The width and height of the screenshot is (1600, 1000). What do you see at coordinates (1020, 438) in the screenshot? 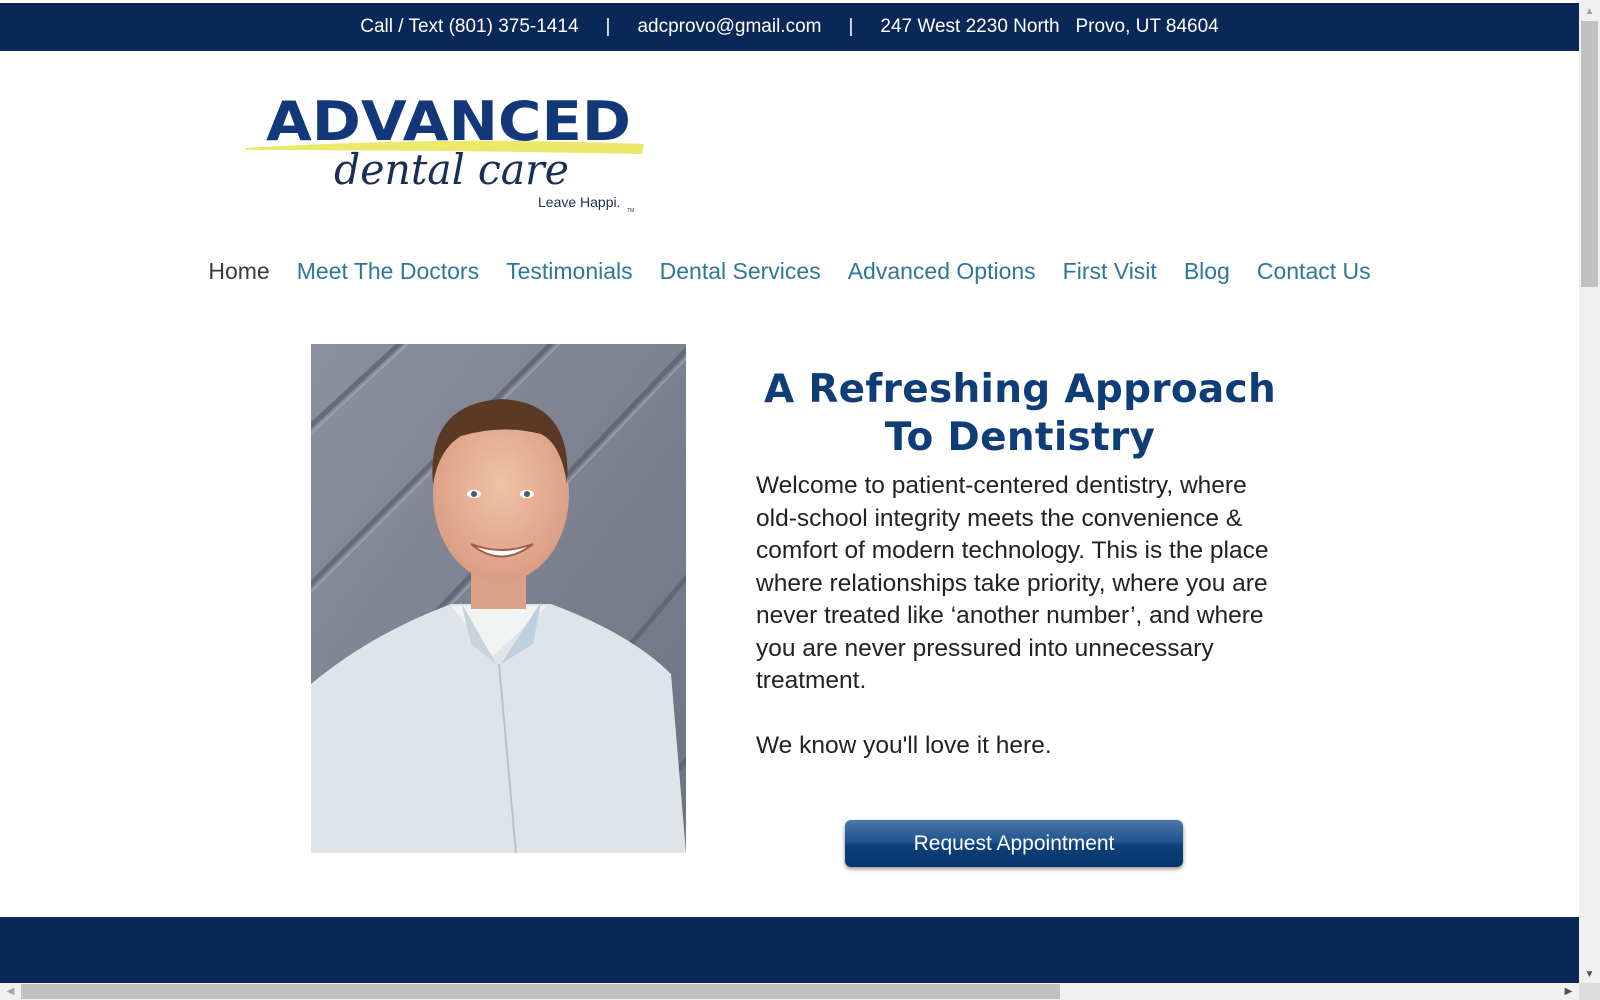
I see `headline-line-2: To Dentistry` at bounding box center [1020, 438].